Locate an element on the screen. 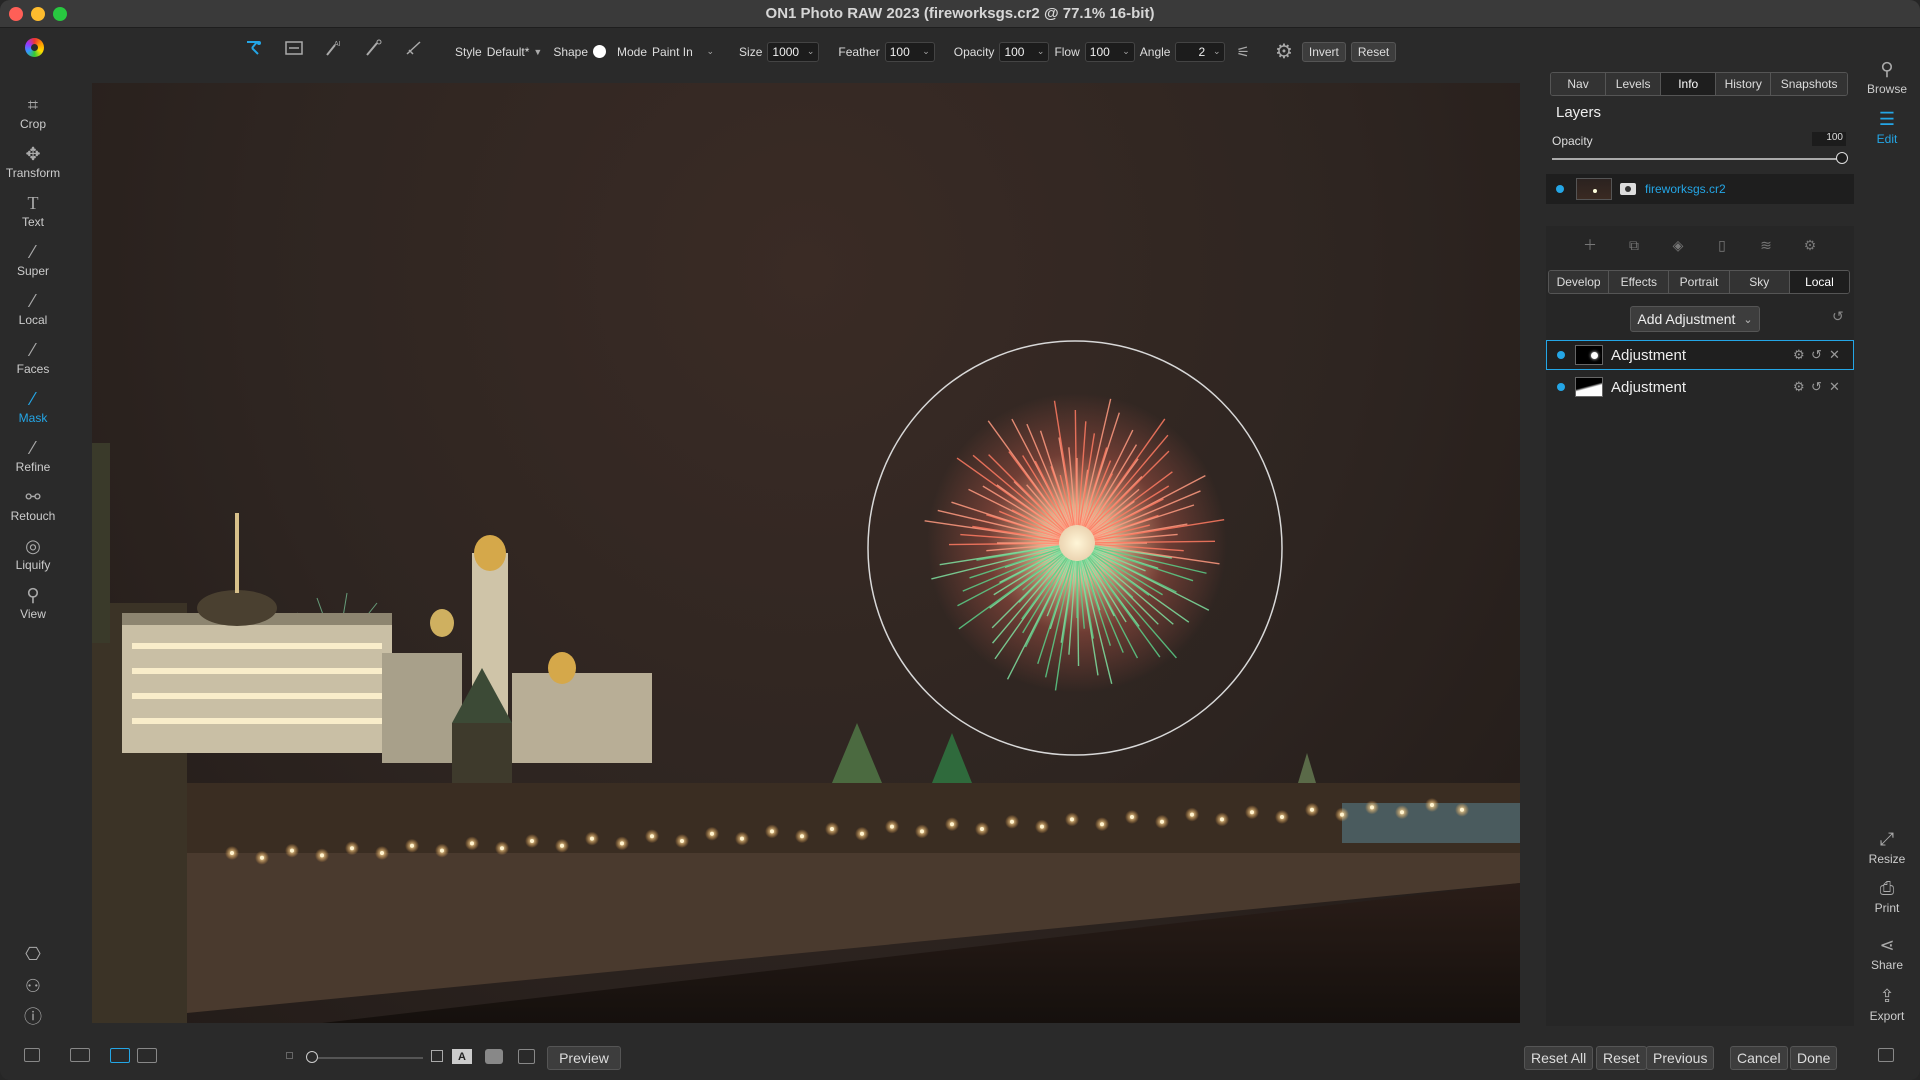 This screenshot has width=1920, height=1080. zoom-window-button is located at coordinates (60, 14).